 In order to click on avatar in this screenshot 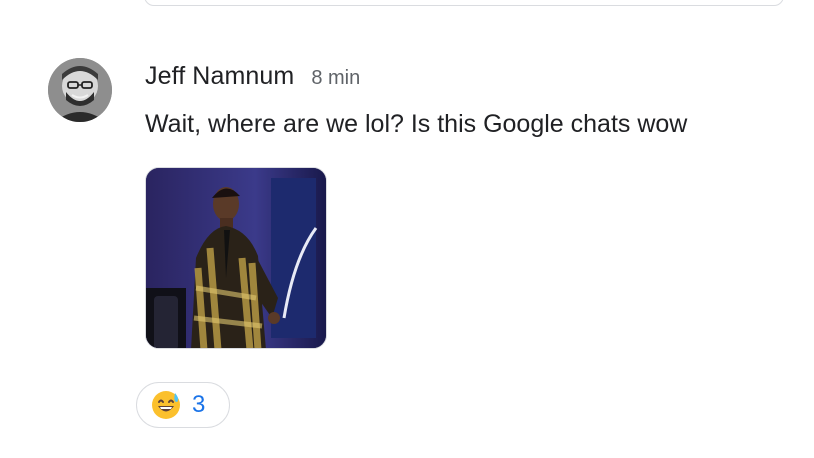, I will do `click(80, 90)`.